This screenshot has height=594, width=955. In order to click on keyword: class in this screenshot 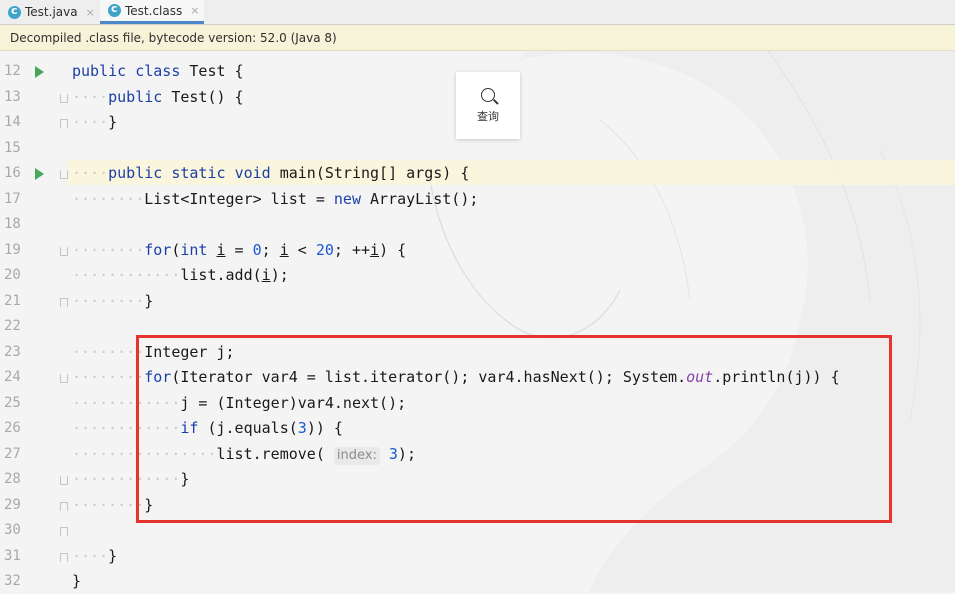, I will do `click(158, 71)`.